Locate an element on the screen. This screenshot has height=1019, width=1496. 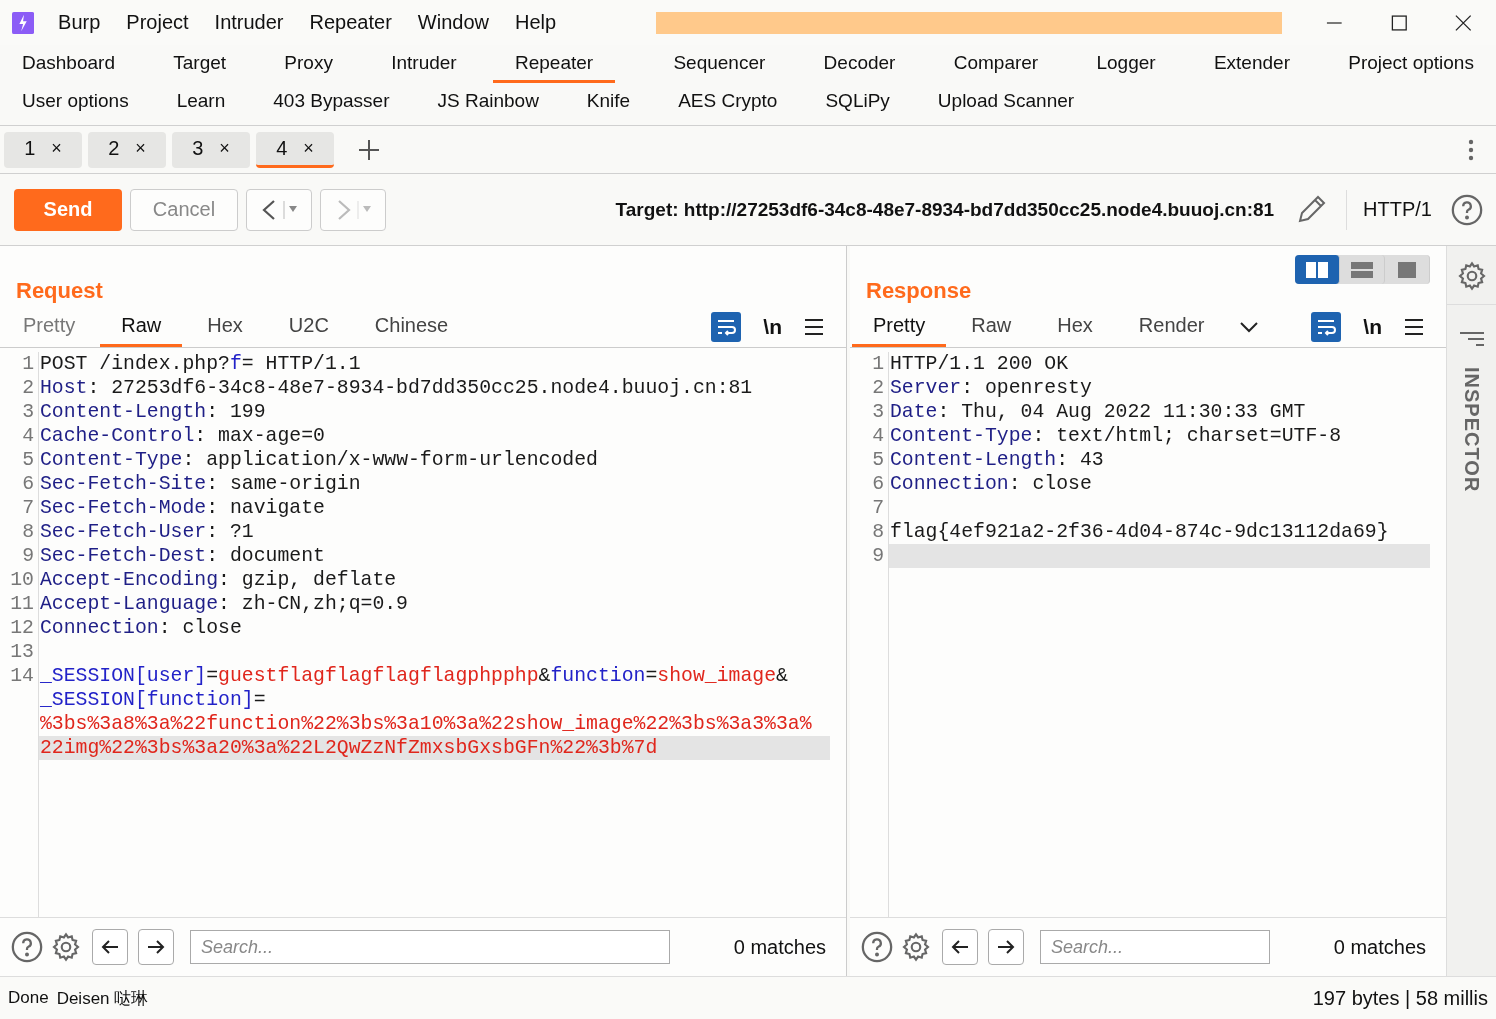
protocol-label: HTTP/1 is located at coordinates (1397, 209).